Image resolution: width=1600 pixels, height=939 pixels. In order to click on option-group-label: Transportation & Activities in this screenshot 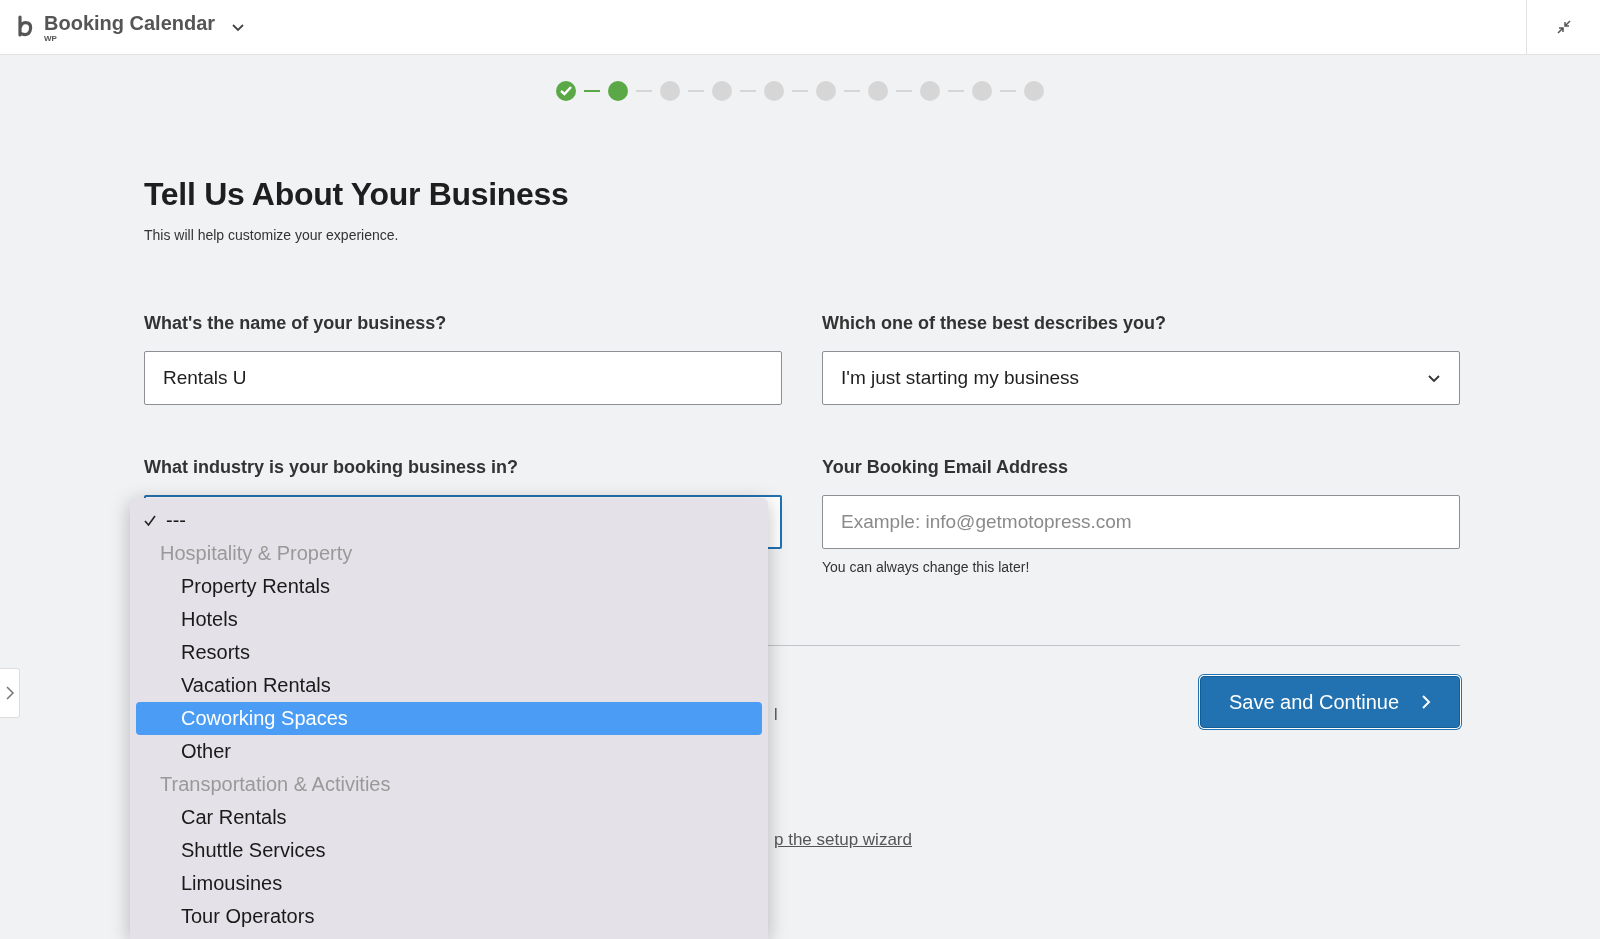, I will do `click(275, 784)`.